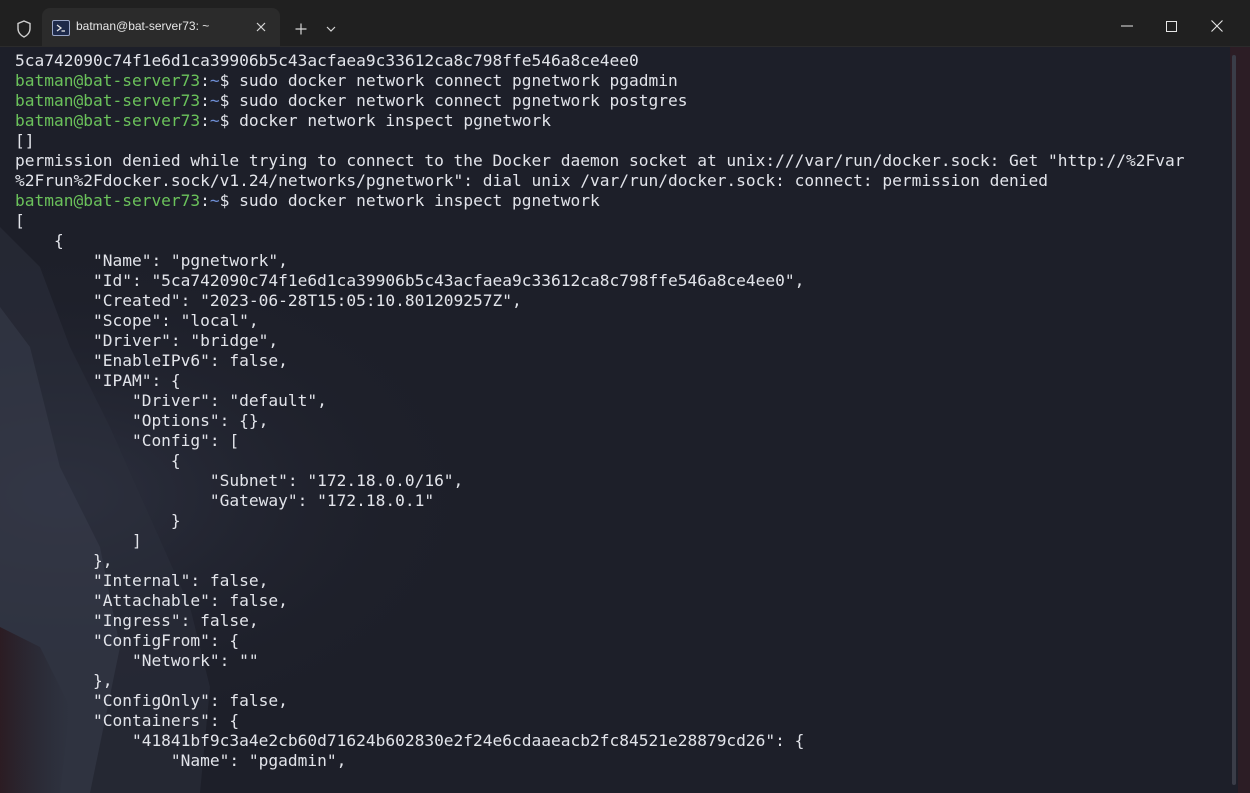 This screenshot has width=1250, height=793. I want to click on close-window-button, so click(1217, 26).